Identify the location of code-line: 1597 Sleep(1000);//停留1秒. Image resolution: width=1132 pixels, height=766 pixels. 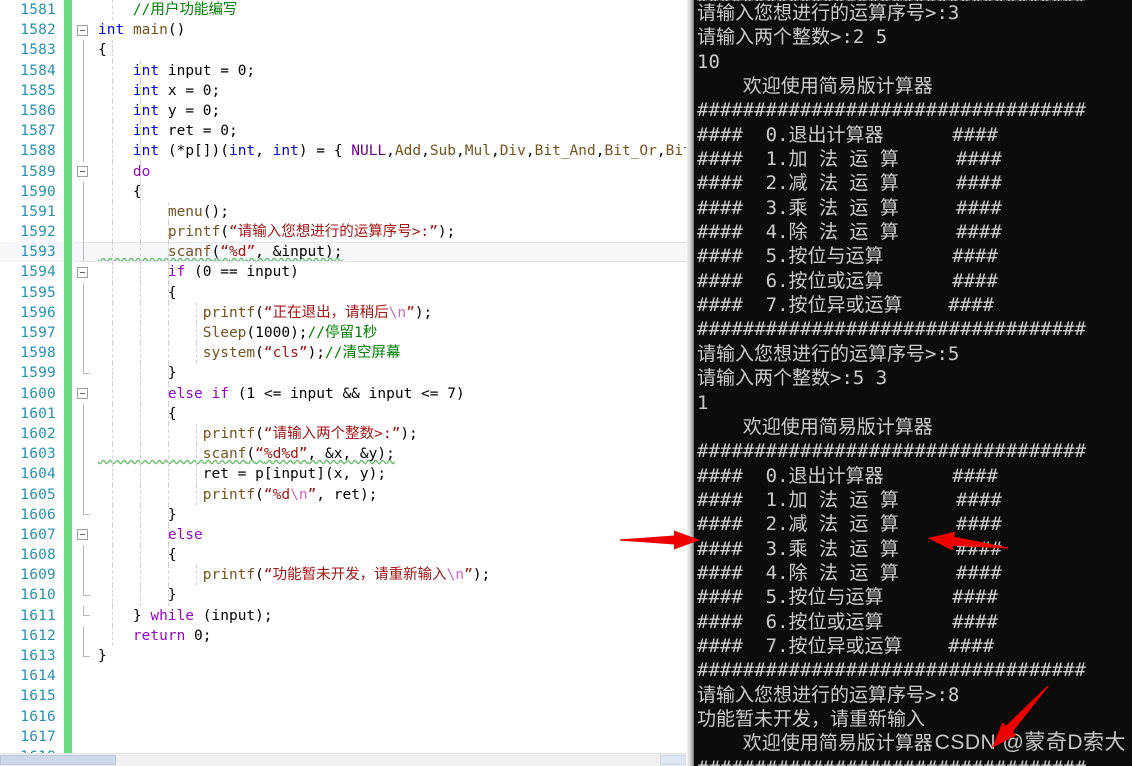
(347, 333).